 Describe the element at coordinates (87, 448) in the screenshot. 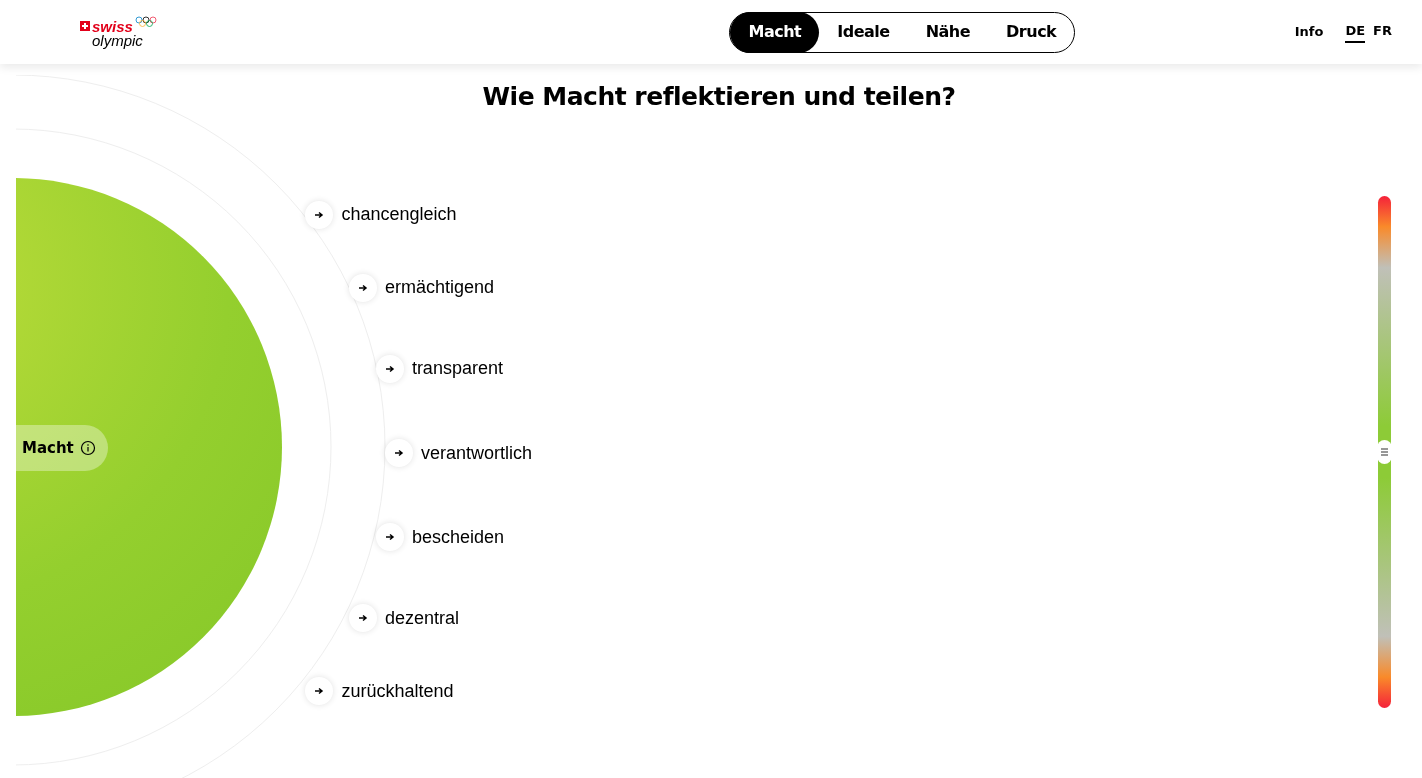

I see `info-icon` at that location.